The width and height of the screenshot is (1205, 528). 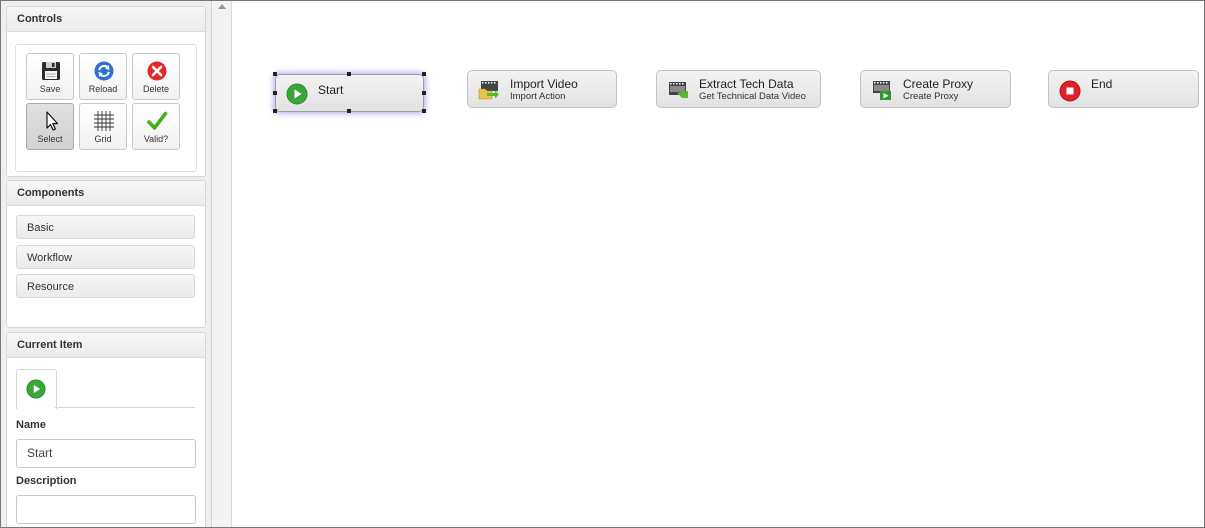 I want to click on reload-button: Reload, so click(x=103, y=76).